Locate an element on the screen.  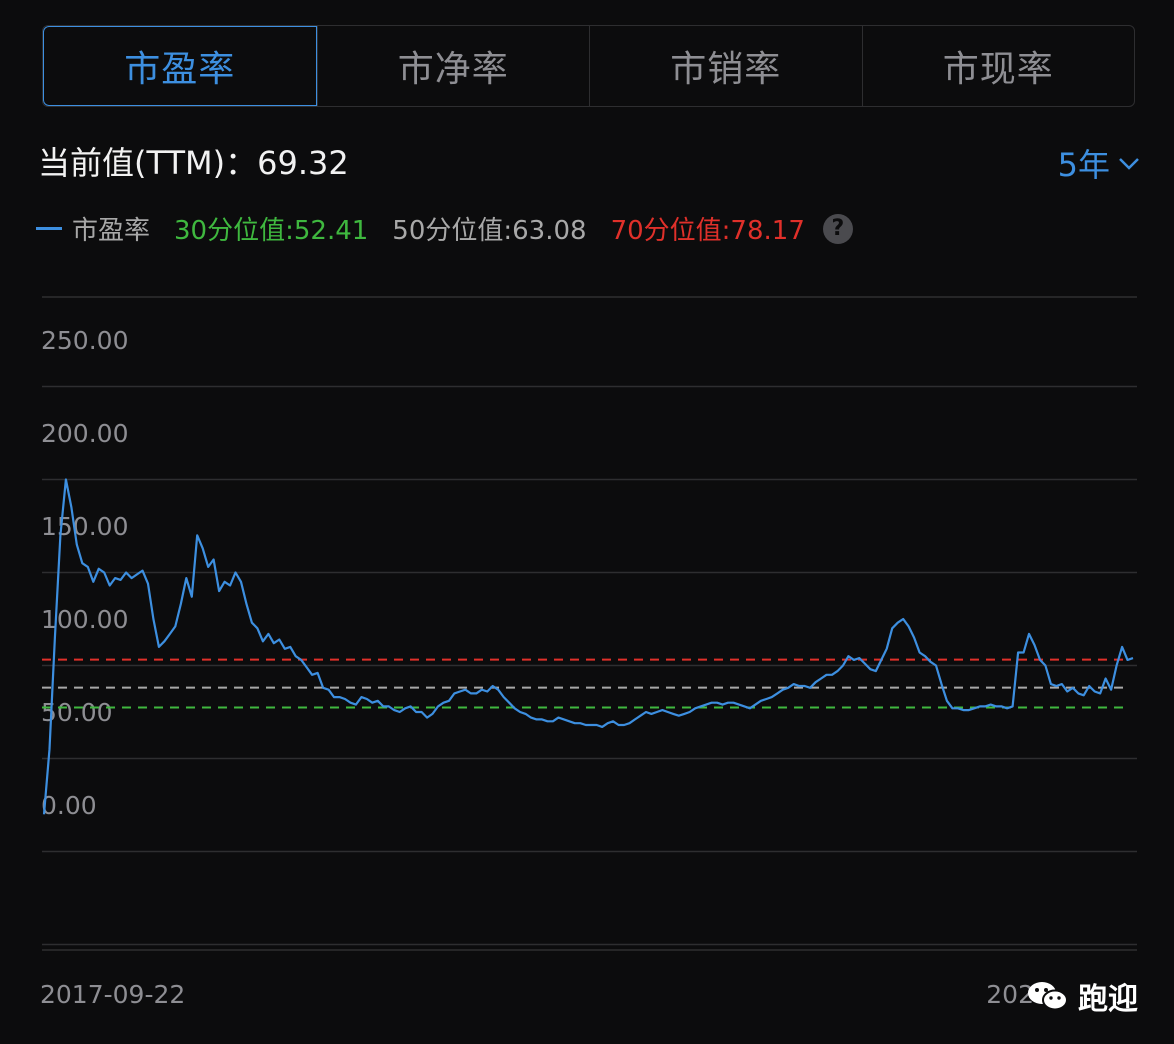
y-tick-label: 100.00 is located at coordinates (84, 619).